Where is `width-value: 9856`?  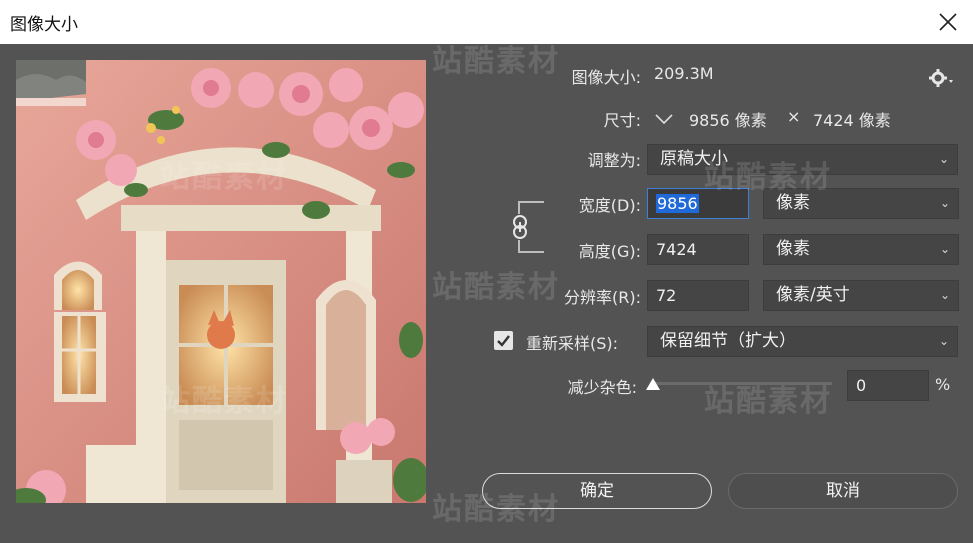
width-value: 9856 is located at coordinates (677, 203).